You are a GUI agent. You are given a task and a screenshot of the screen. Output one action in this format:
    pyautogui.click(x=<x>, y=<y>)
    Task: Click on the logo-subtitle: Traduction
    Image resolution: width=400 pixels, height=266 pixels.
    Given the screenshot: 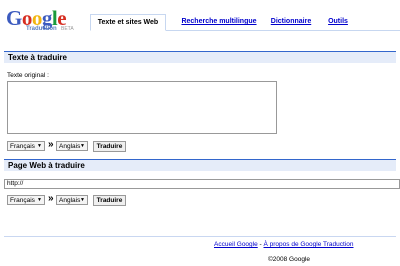 What is the action you would take?
    pyautogui.click(x=41, y=29)
    